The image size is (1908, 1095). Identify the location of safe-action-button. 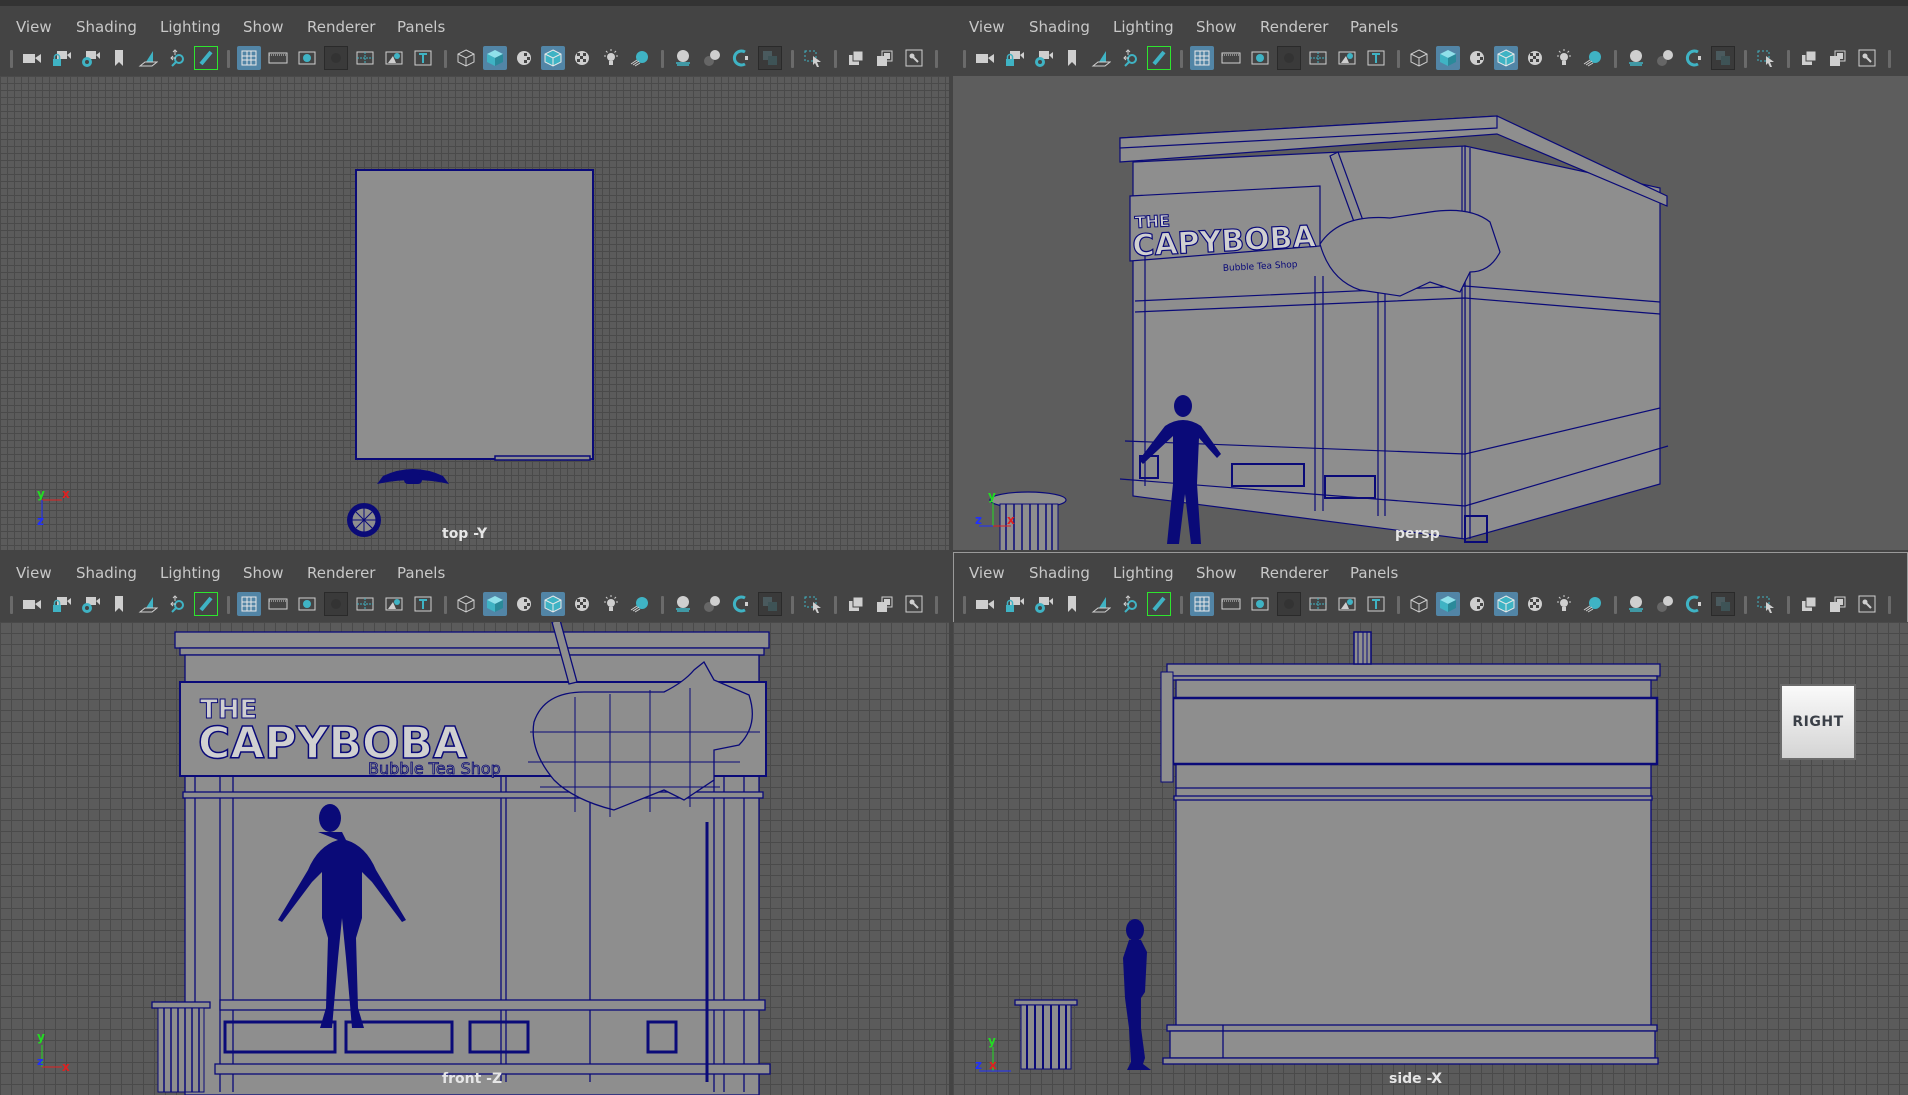
(1347, 58).